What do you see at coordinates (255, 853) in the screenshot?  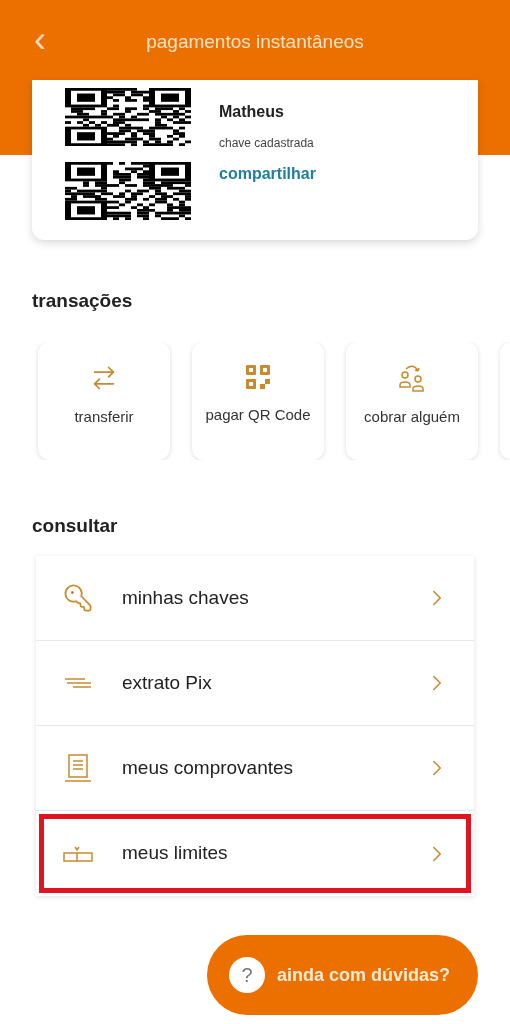 I see `list-item: meus limites` at bounding box center [255, 853].